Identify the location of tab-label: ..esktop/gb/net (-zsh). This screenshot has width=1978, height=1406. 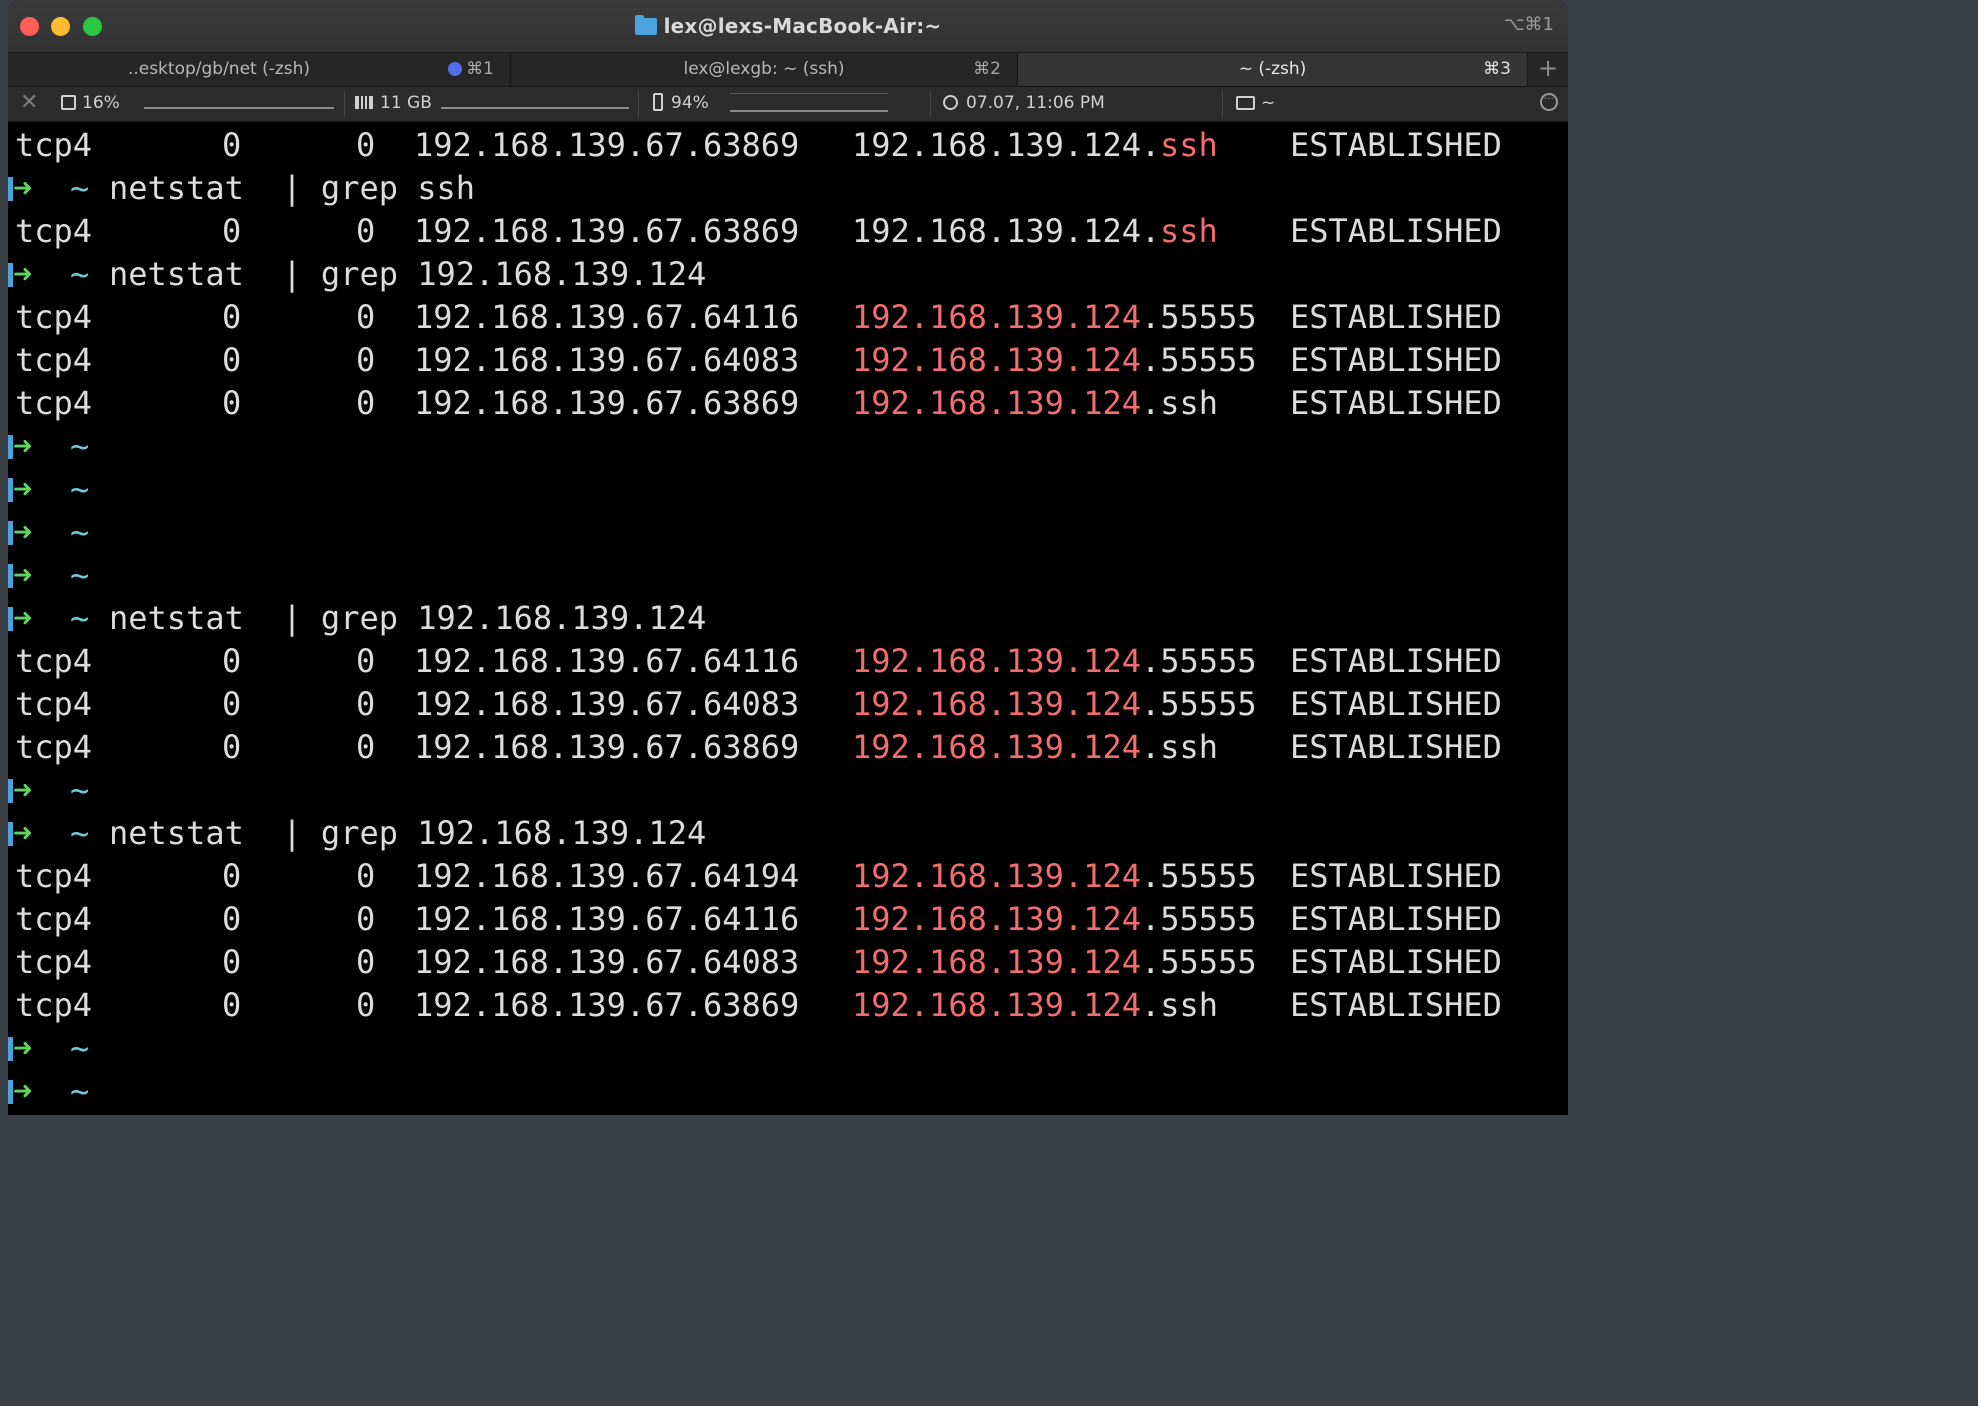
(219, 69).